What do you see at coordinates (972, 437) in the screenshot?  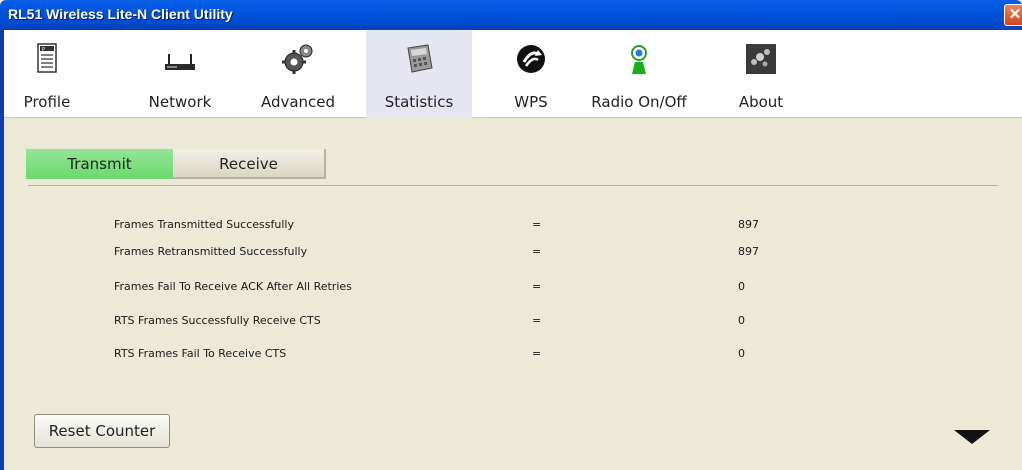 I see `expand-arrow-icon` at bounding box center [972, 437].